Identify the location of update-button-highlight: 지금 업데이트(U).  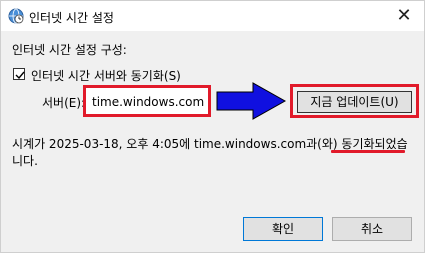
(354, 101).